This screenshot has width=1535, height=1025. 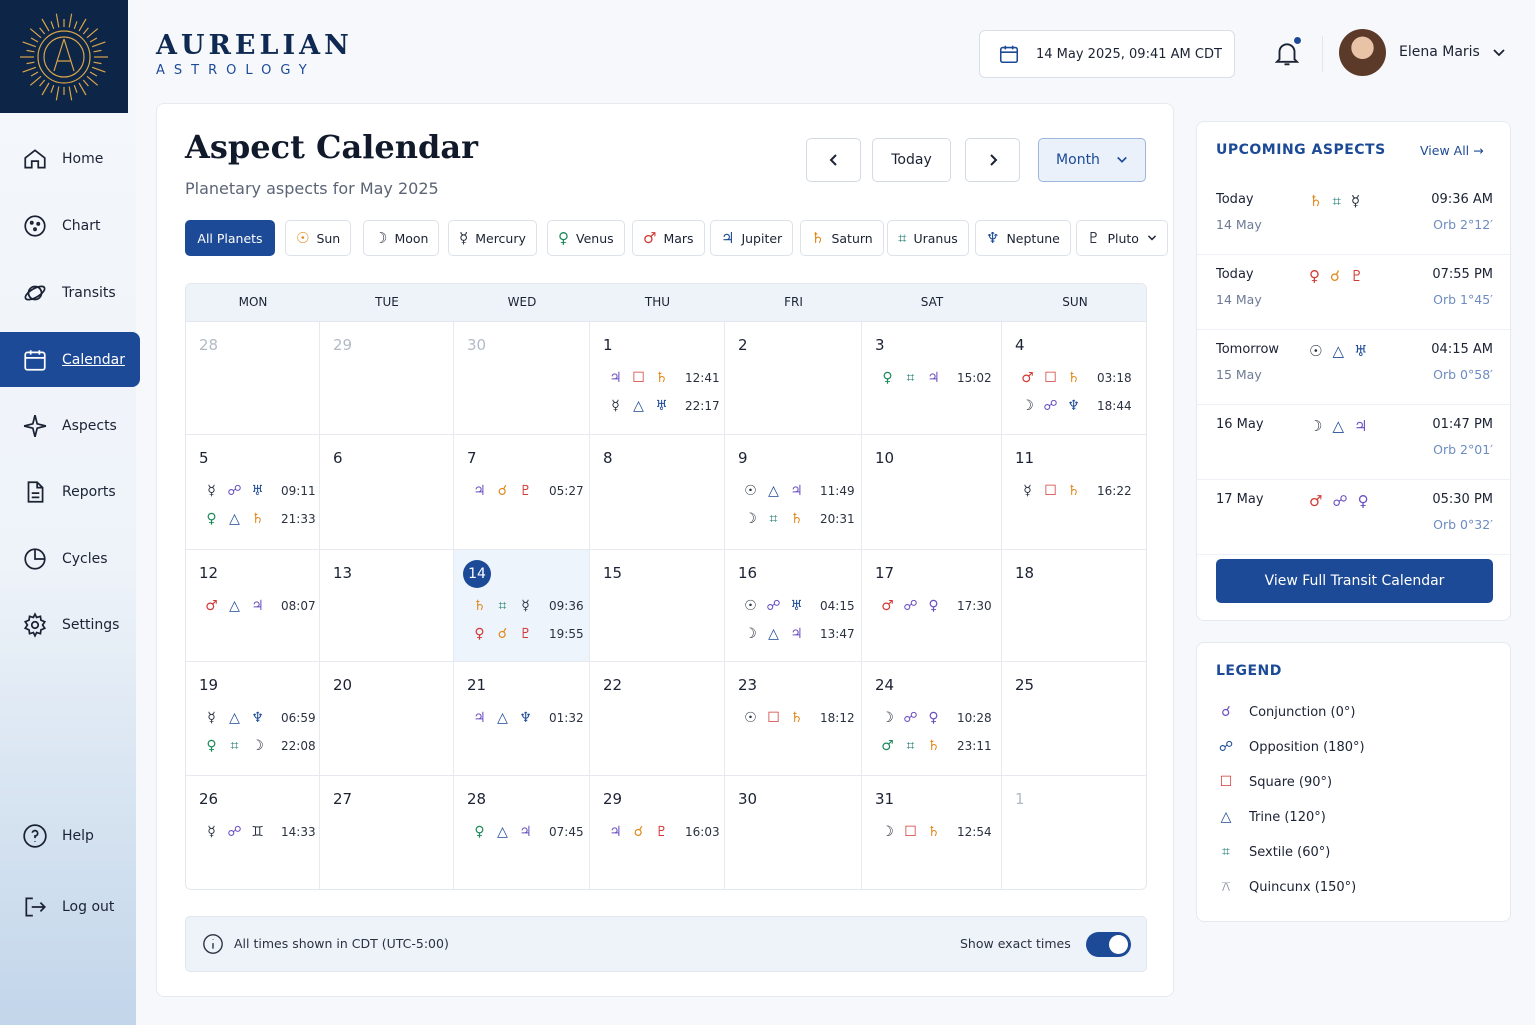 I want to click on filter-sun: ☉ Sun, so click(x=318, y=238).